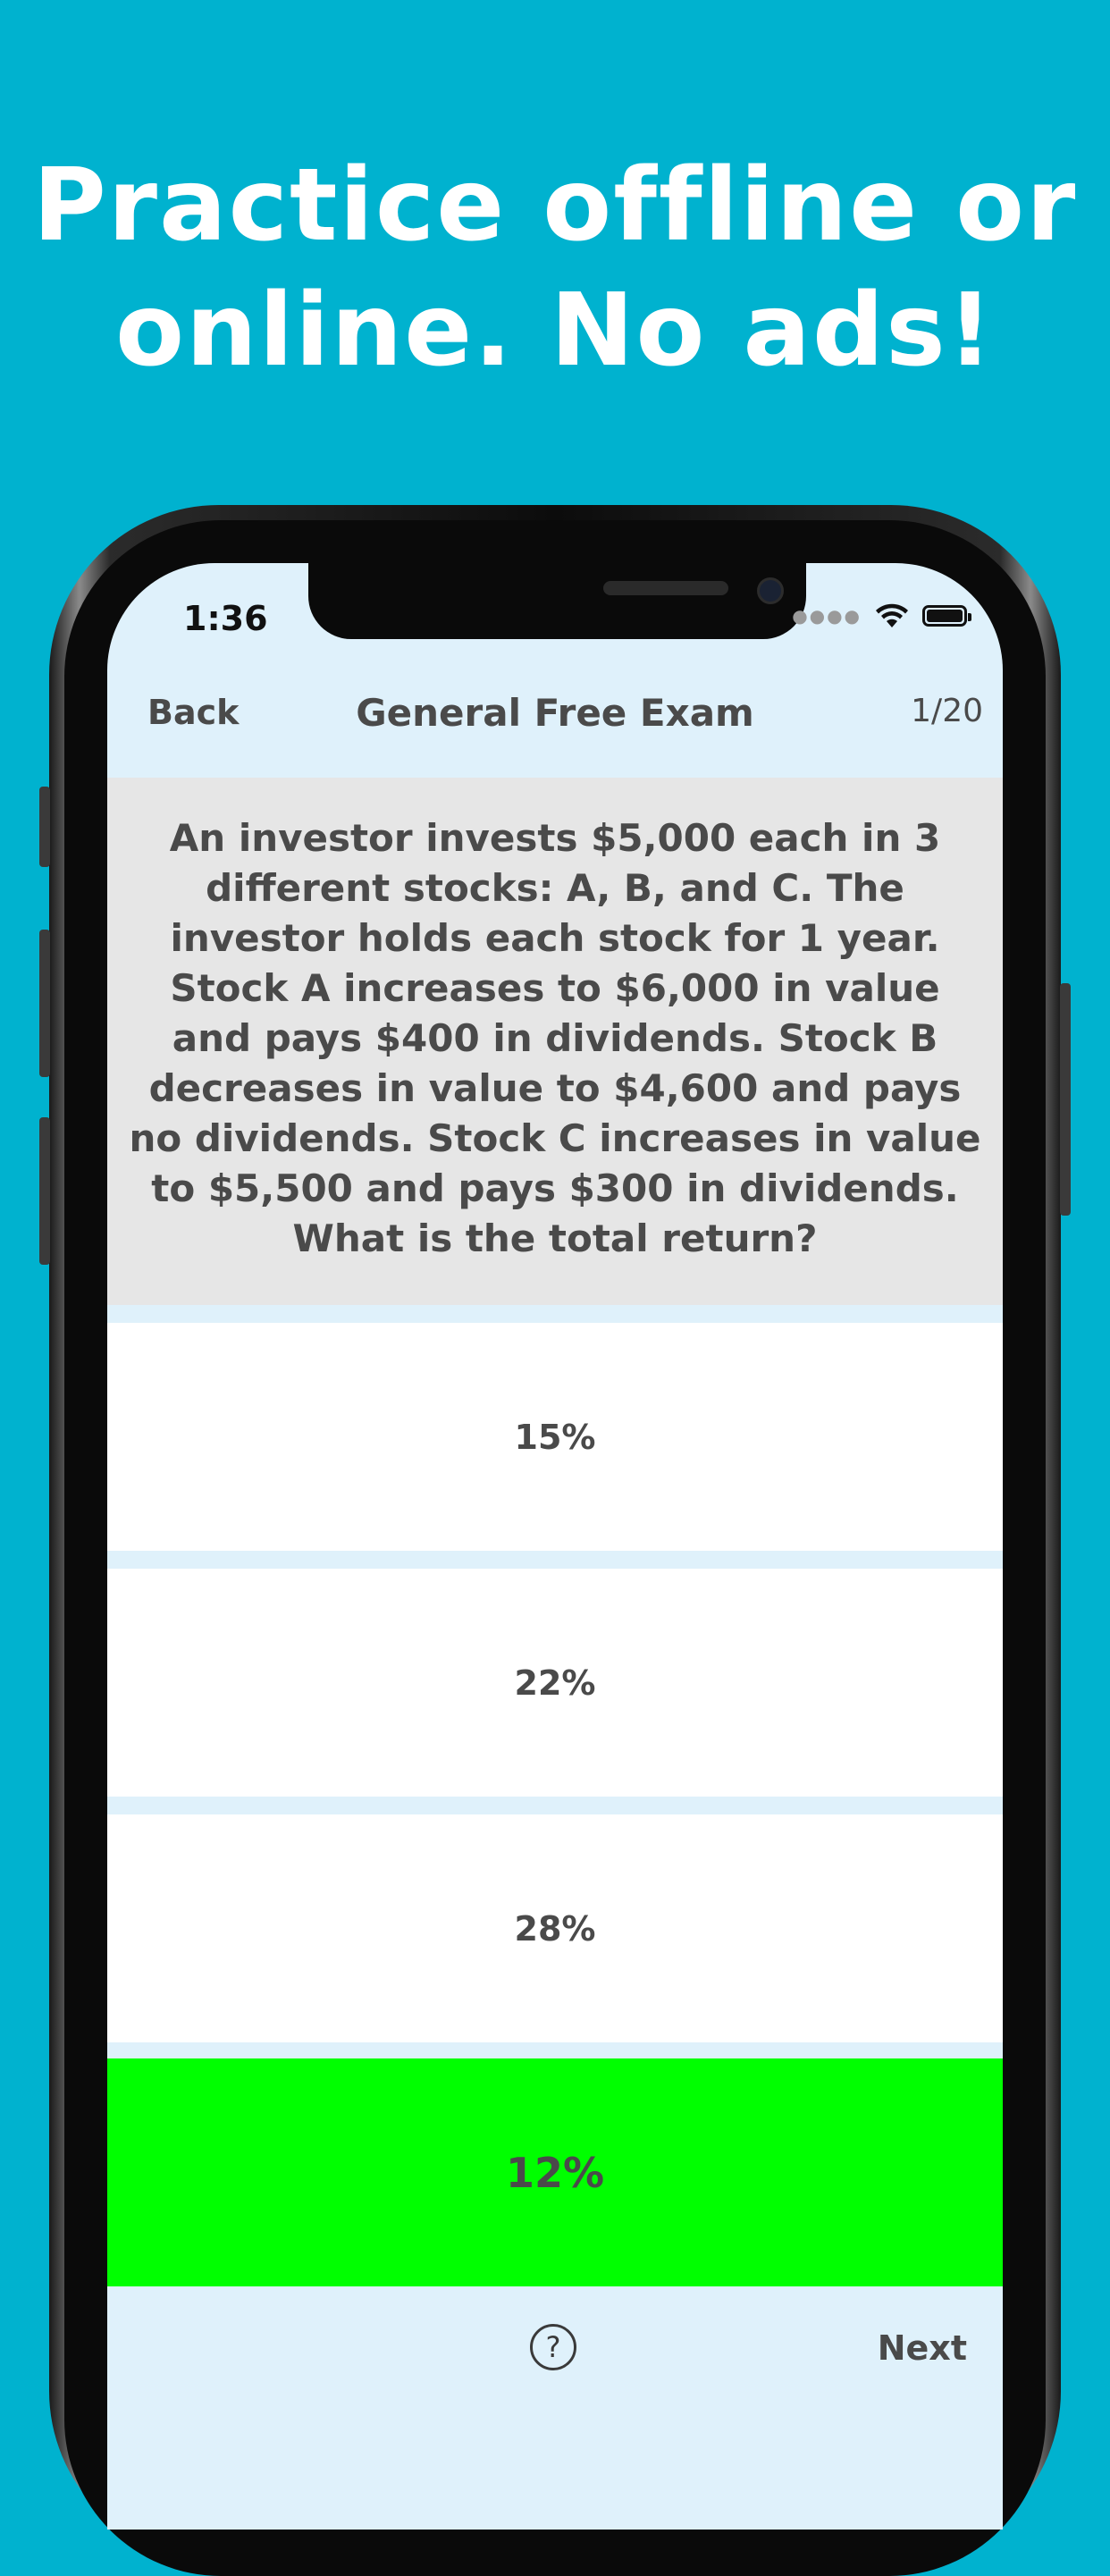  Describe the element at coordinates (555, 713) in the screenshot. I see `page-title: General Free Exam` at that location.